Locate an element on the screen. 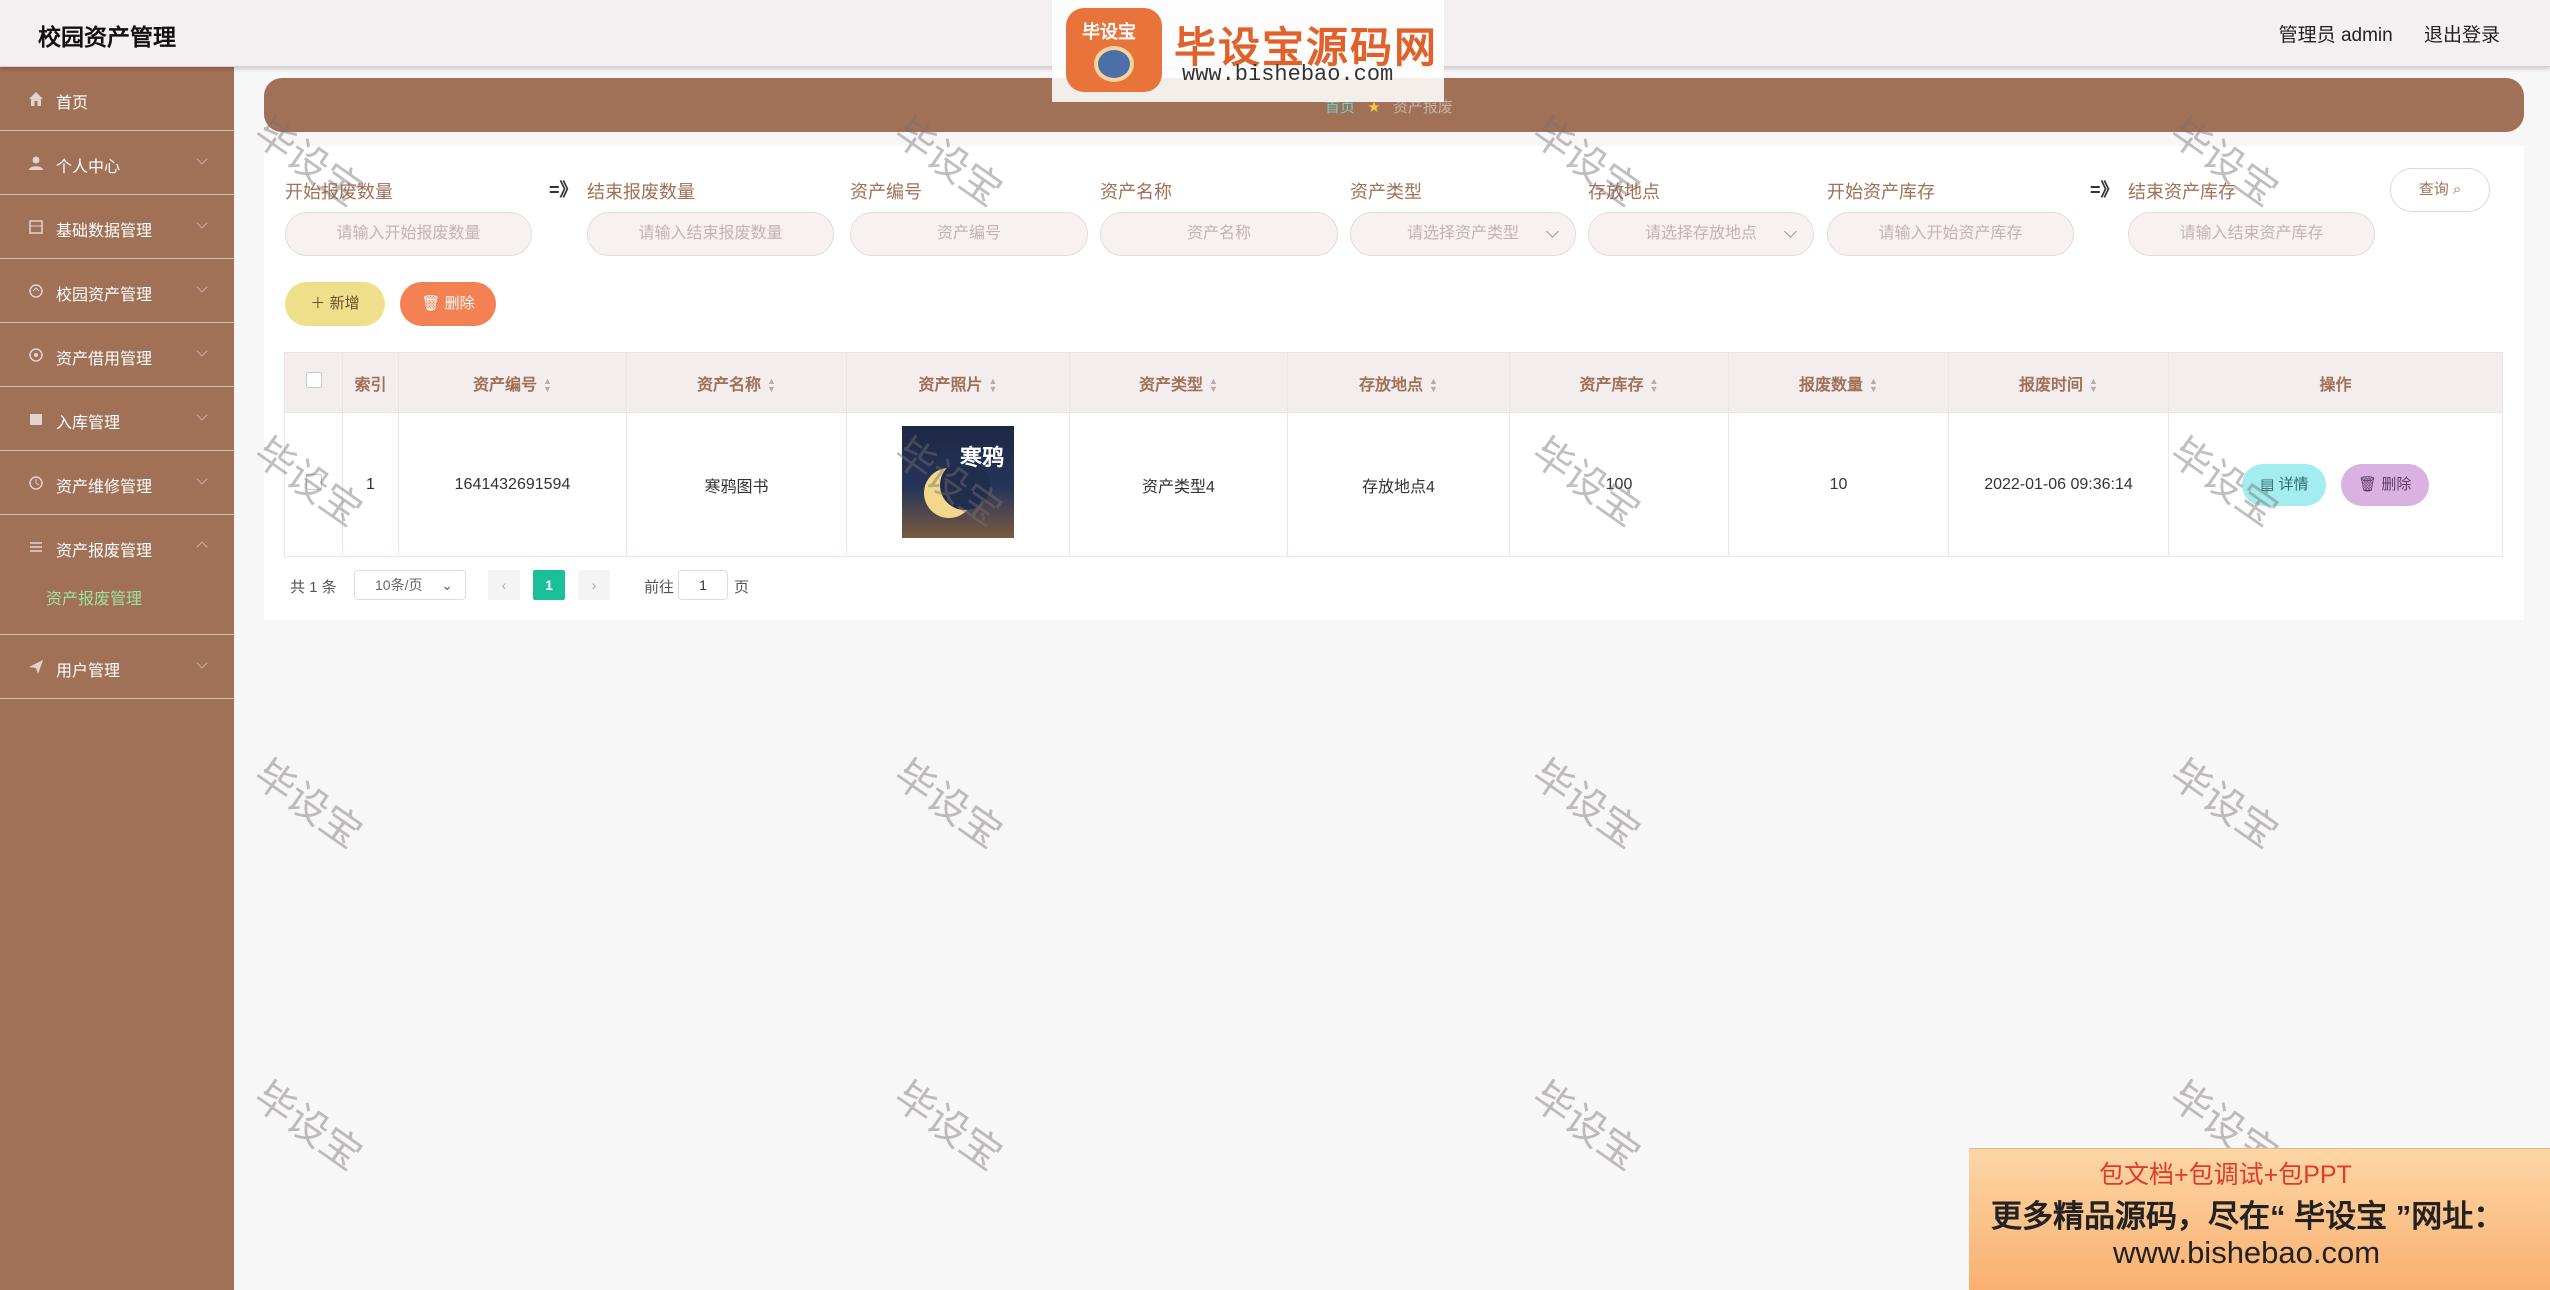 This screenshot has height=1290, width=2550. end-stock-input: 请输入结束资产库存 is located at coordinates (2251, 234).